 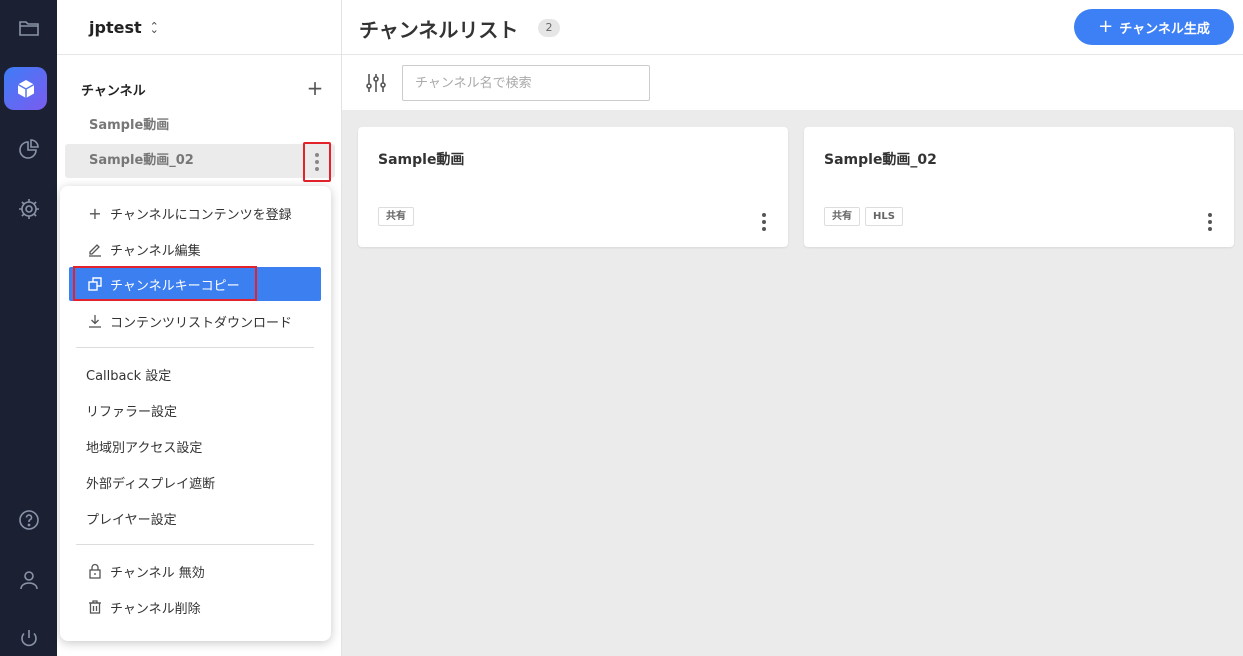 I want to click on divider, so click(x=199, y=54).